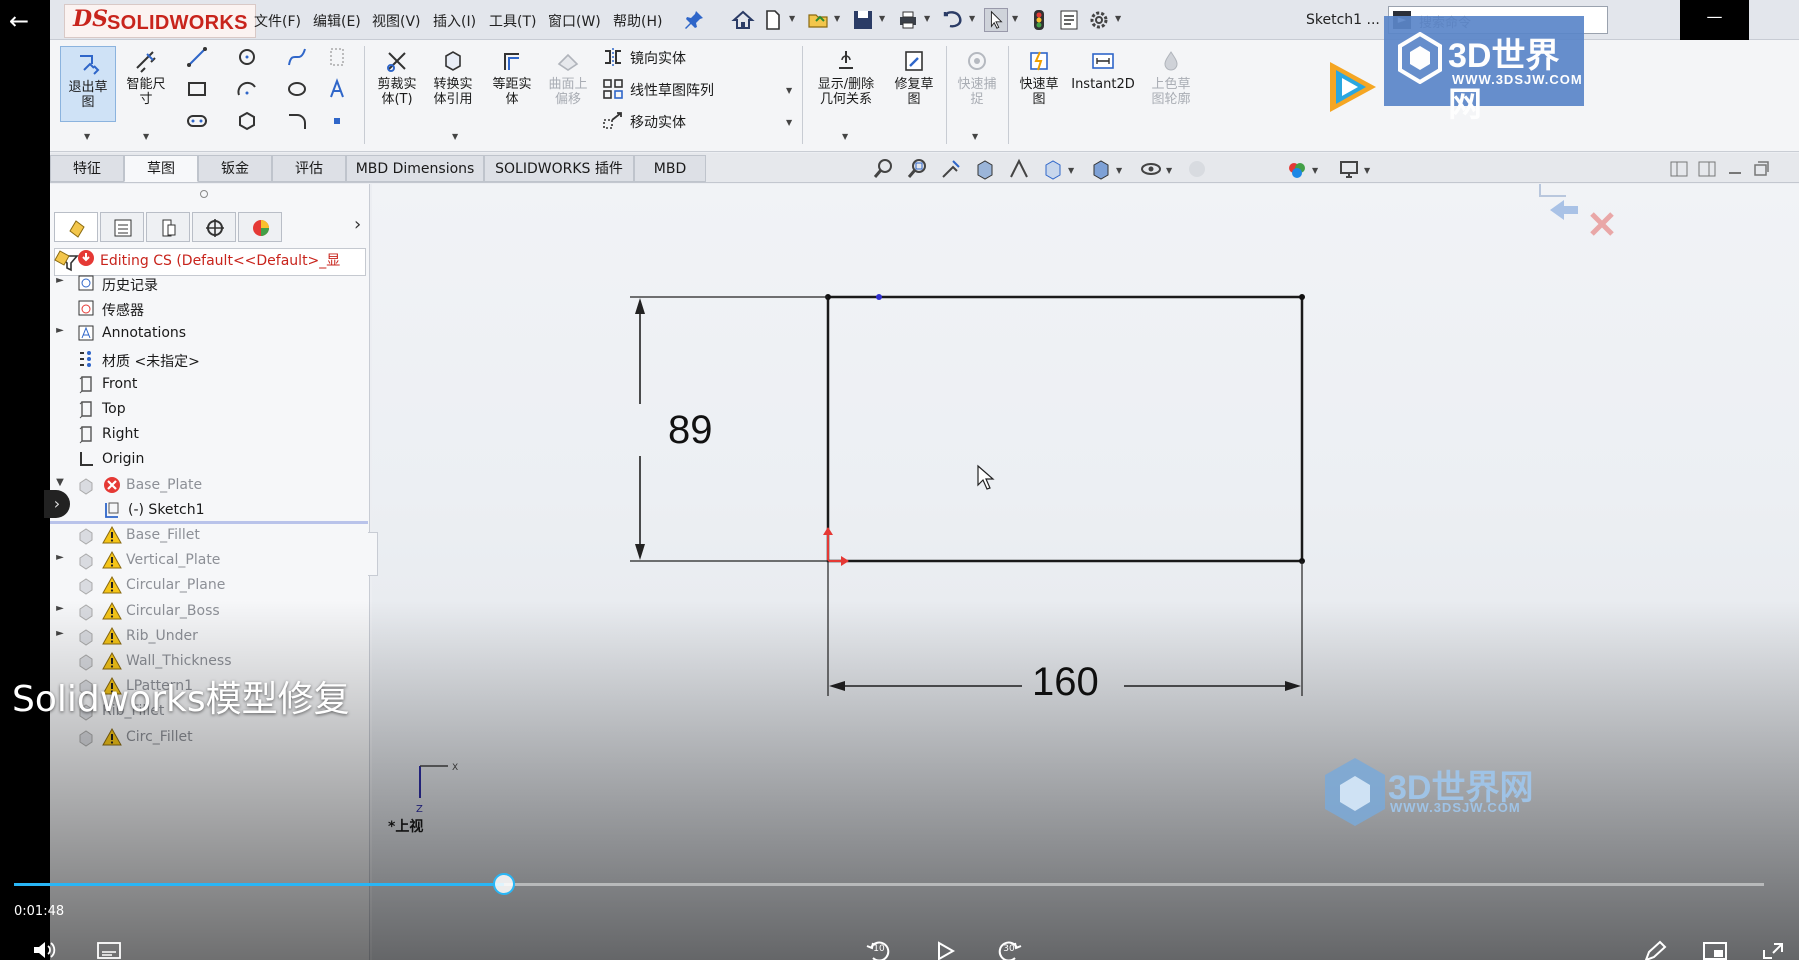 The width and height of the screenshot is (1799, 960). I want to click on save-caret-icon: ▼, so click(882, 18).